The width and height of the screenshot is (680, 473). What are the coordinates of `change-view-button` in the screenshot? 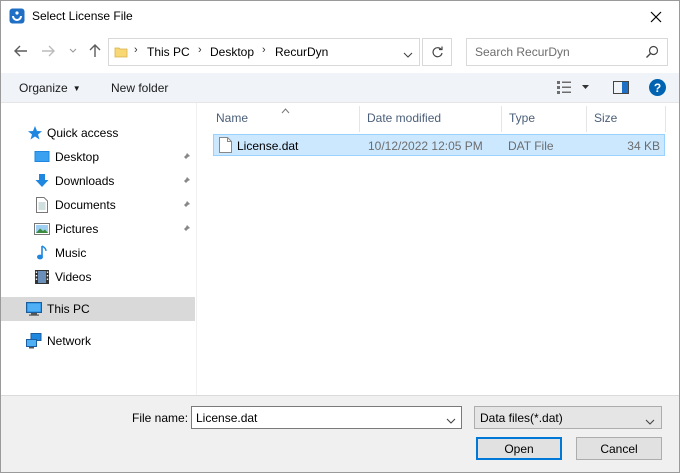 It's located at (574, 89).